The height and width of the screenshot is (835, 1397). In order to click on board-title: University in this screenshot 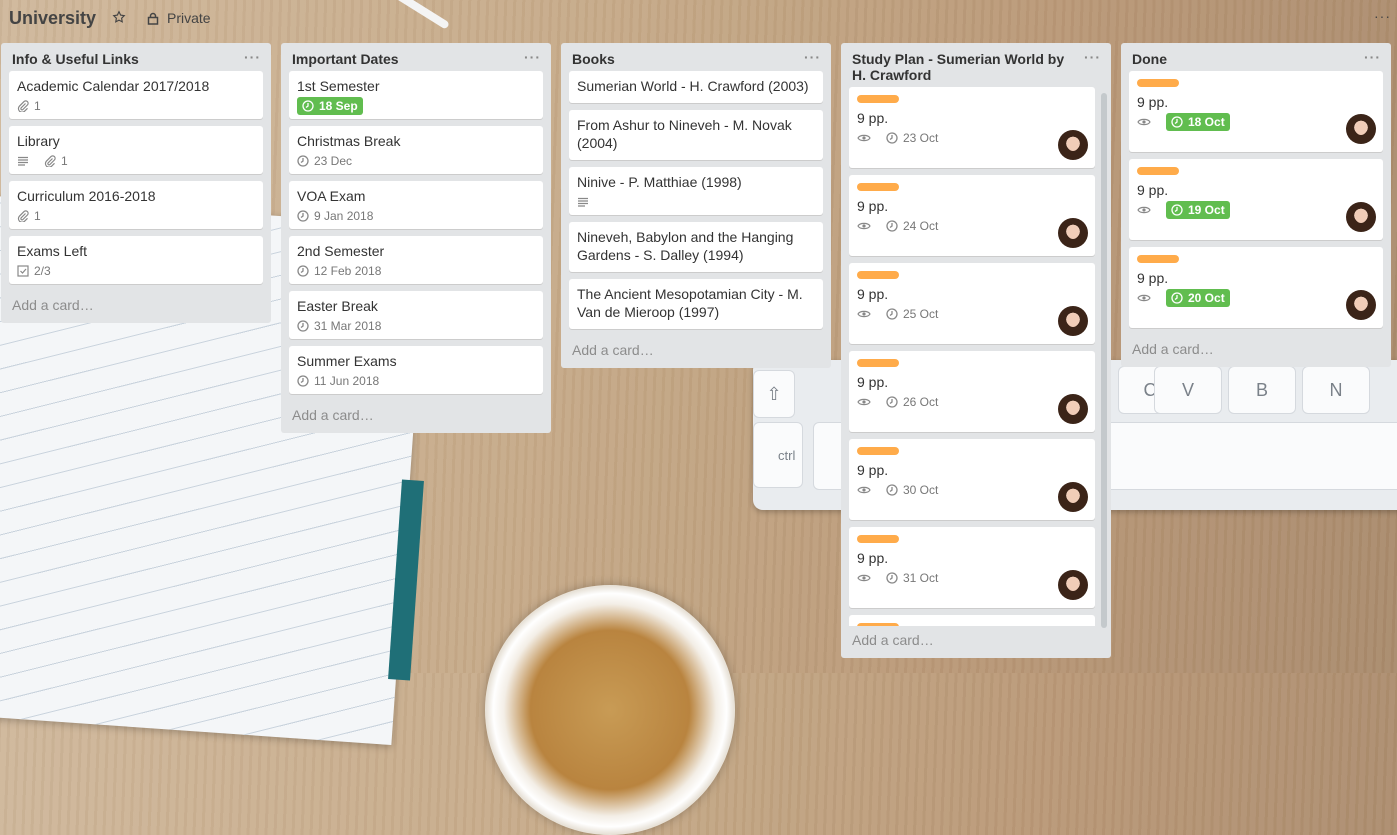, I will do `click(52, 18)`.